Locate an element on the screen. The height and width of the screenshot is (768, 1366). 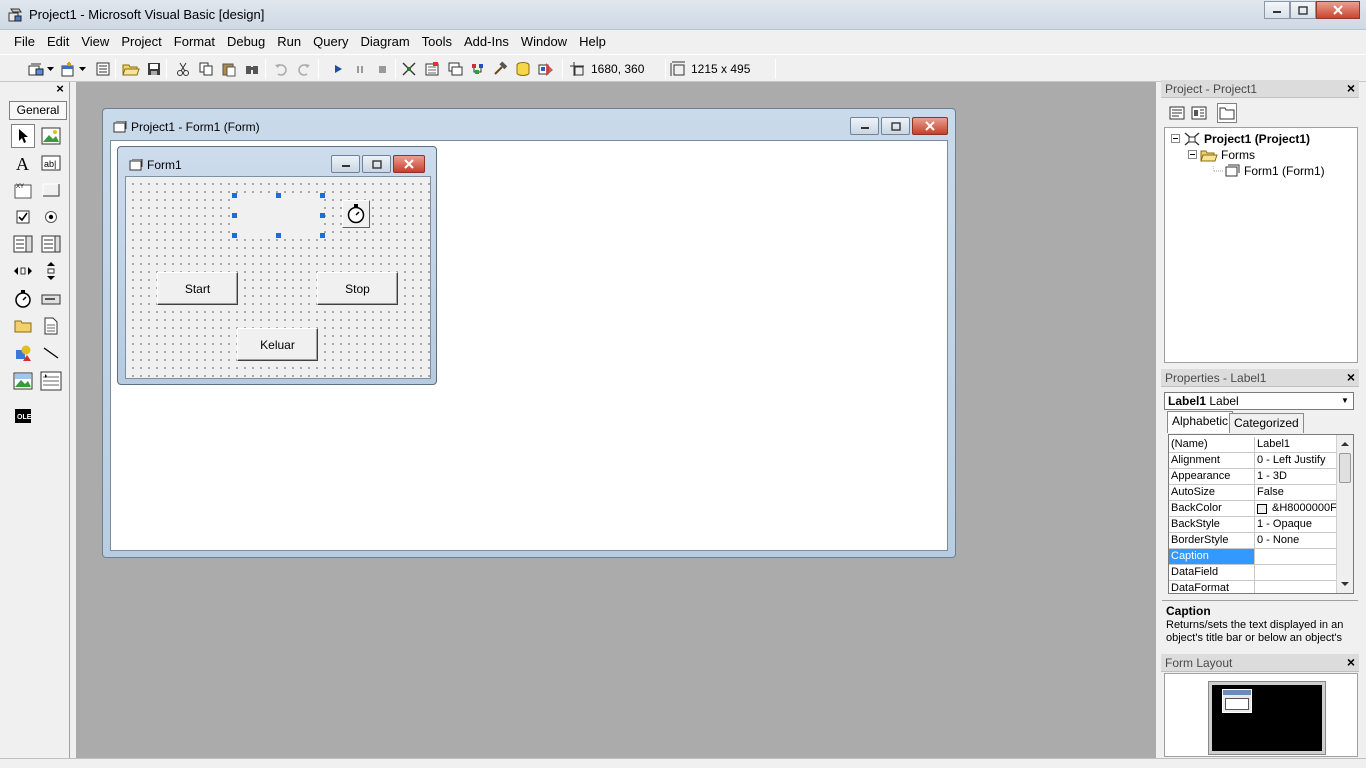
data-tool is located at coordinates (51, 381).